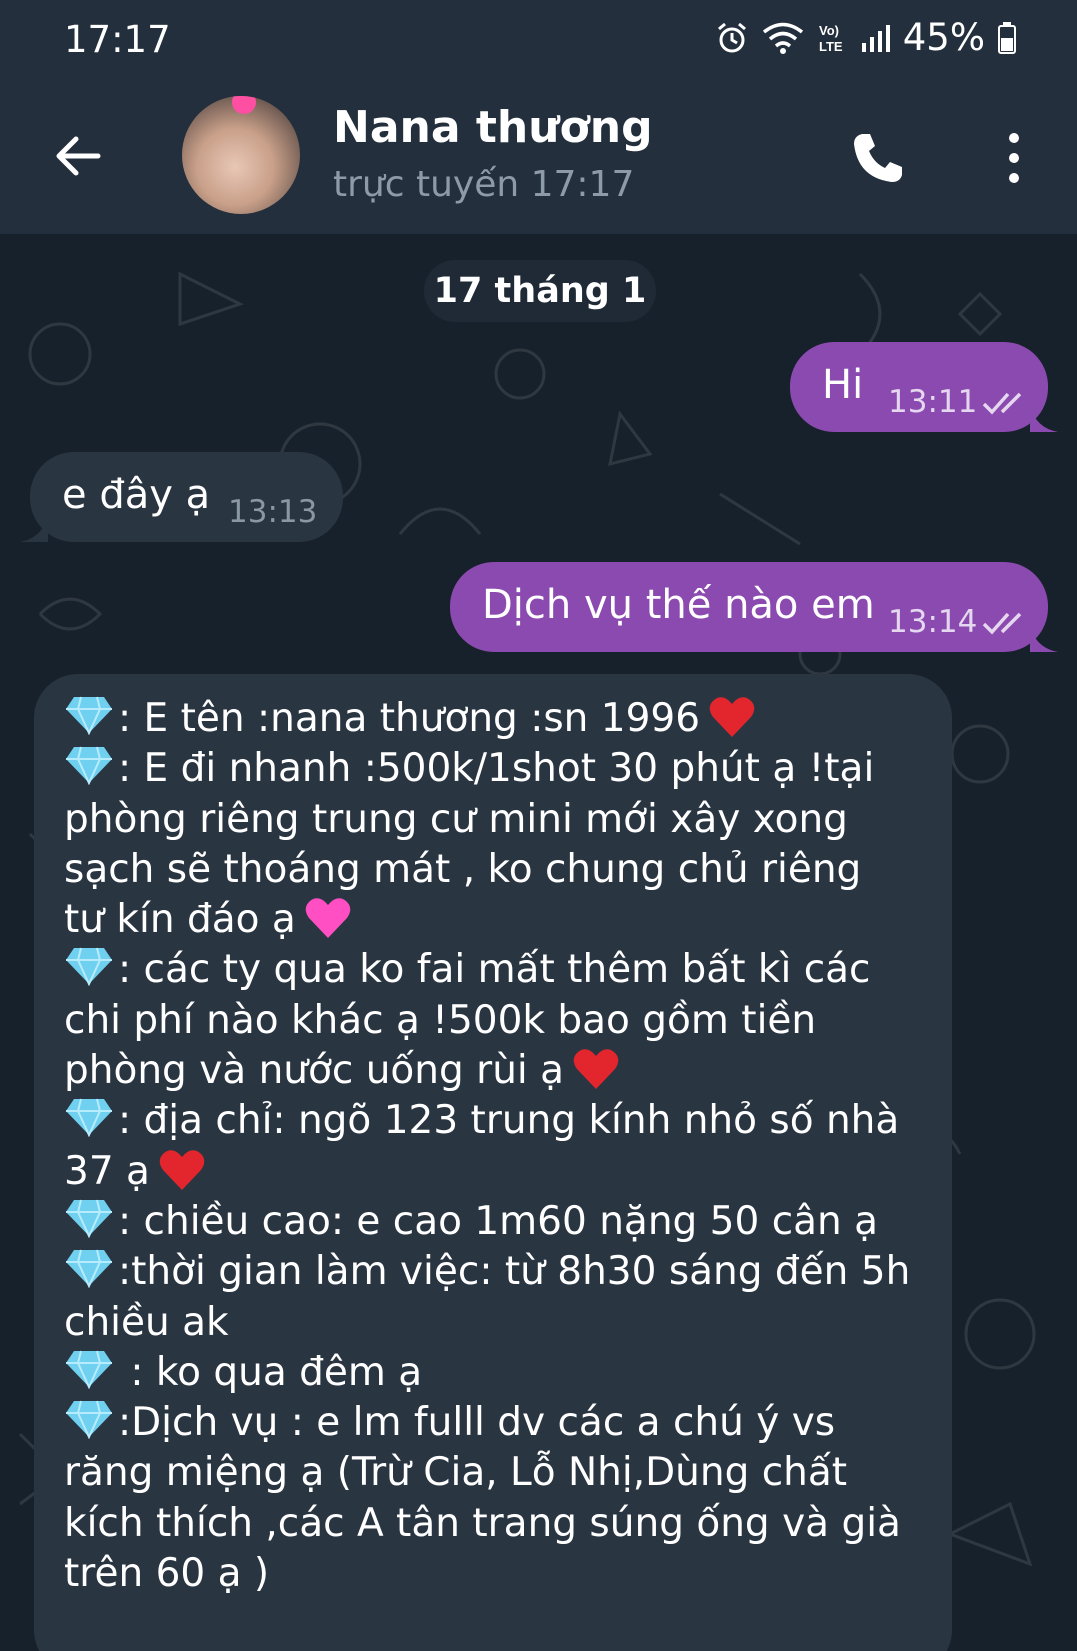 The height and width of the screenshot is (1651, 1077). I want to click on message-line-text: trên 60 ạ ), so click(167, 1574).